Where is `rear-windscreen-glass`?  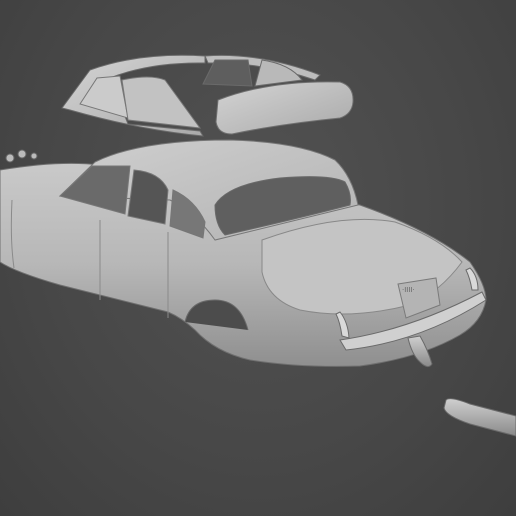 rear-windscreen-glass is located at coordinates (284, 108).